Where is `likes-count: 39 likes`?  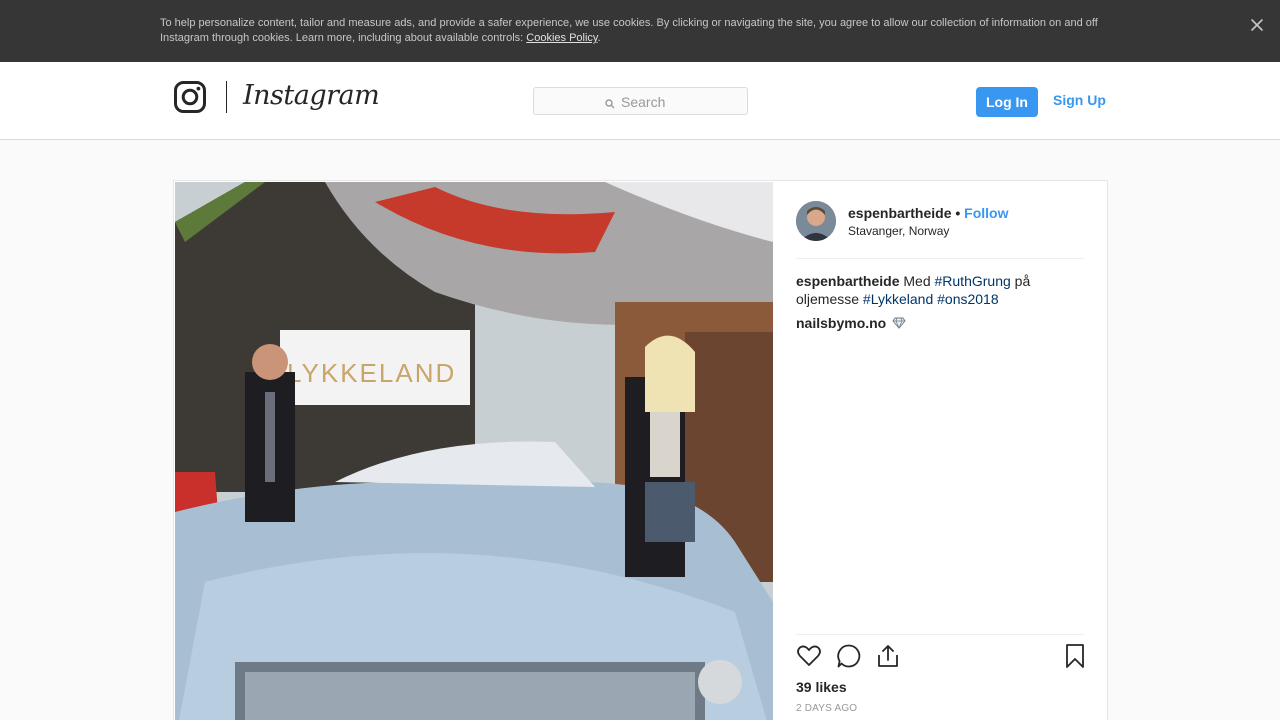 likes-count: 39 likes is located at coordinates (821, 687).